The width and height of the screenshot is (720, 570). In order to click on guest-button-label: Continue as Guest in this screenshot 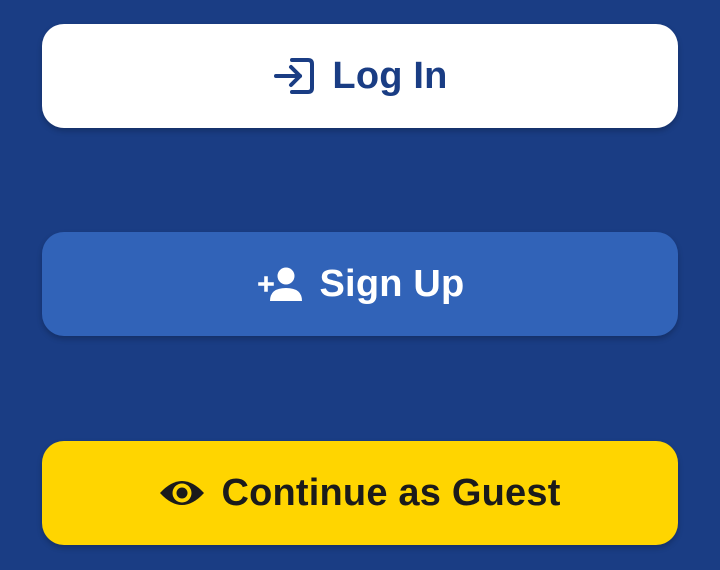, I will do `click(391, 493)`.